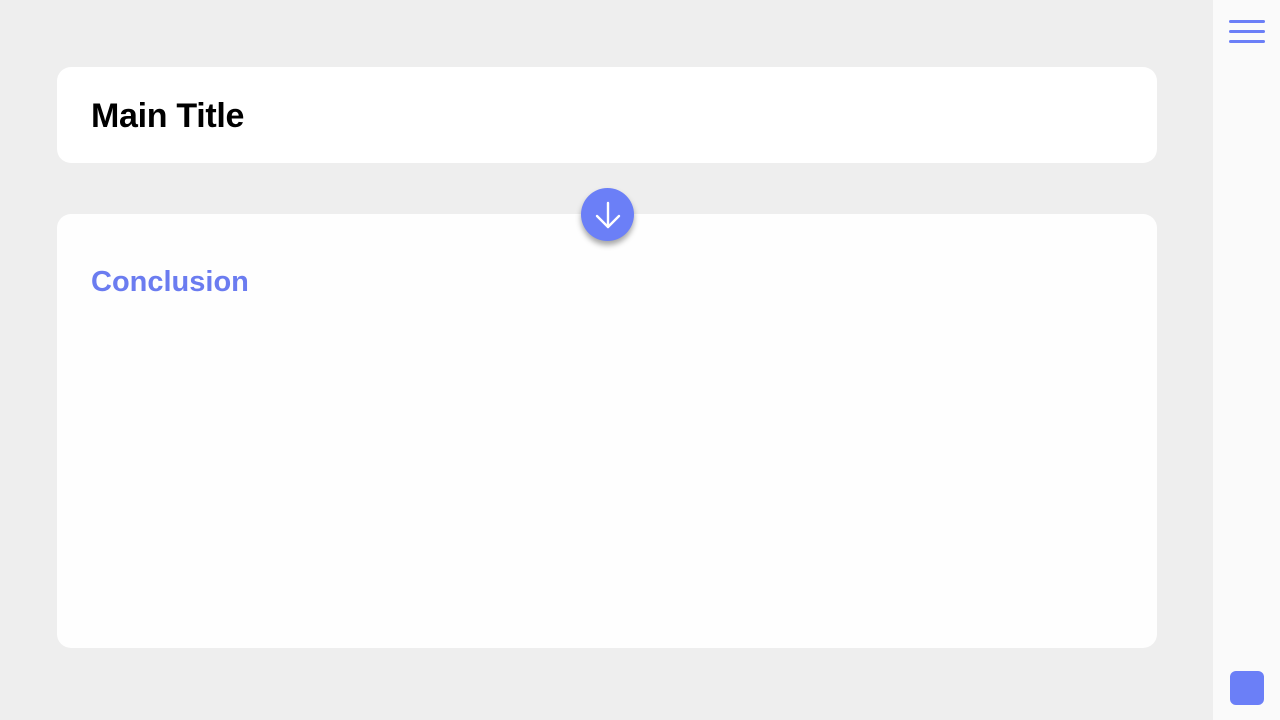  What do you see at coordinates (1247, 688) in the screenshot?
I see `square-button` at bounding box center [1247, 688].